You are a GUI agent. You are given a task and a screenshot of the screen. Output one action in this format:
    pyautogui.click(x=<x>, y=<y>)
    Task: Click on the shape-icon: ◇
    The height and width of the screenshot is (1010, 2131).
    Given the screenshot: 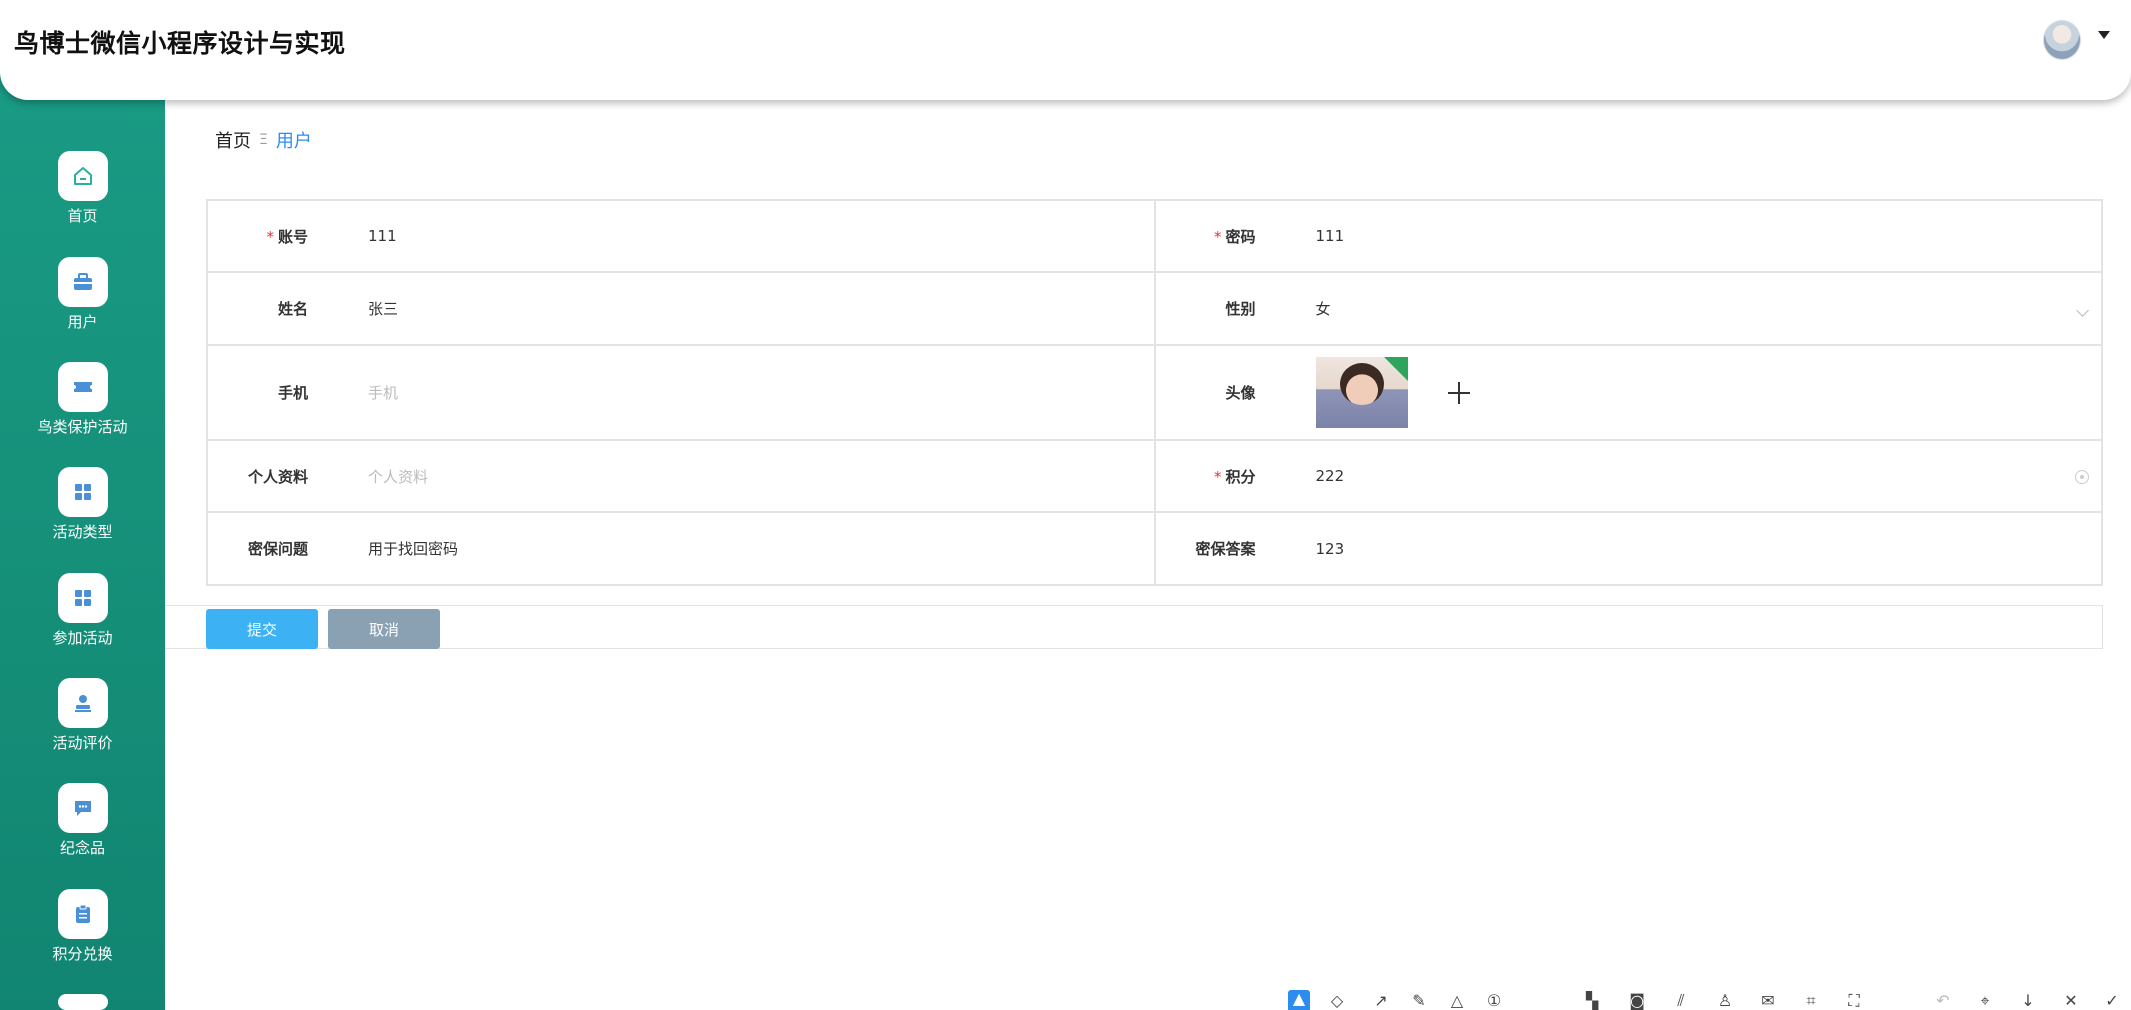 What is the action you would take?
    pyautogui.click(x=1337, y=1001)
    